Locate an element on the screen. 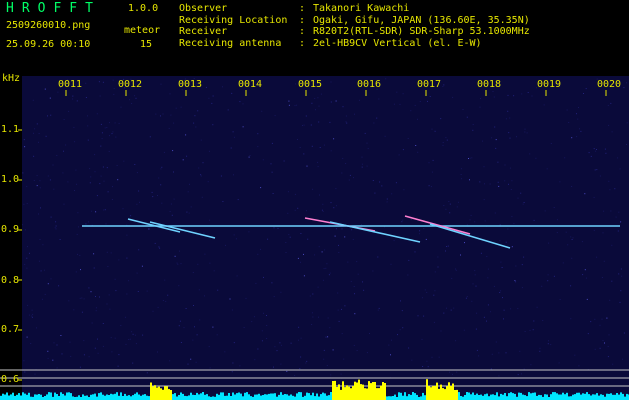 The image size is (629, 400). app-version: 1.0.0 is located at coordinates (143, 8).